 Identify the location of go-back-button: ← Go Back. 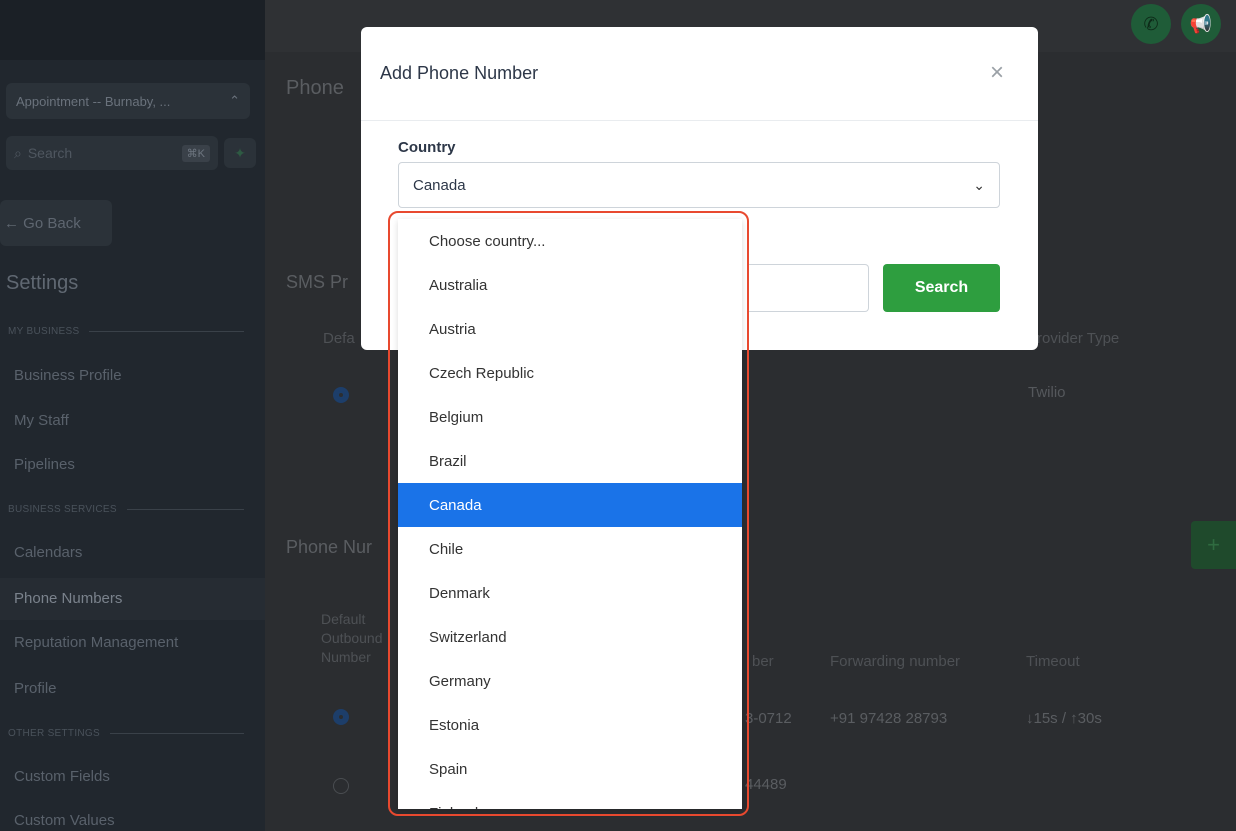
(56, 223).